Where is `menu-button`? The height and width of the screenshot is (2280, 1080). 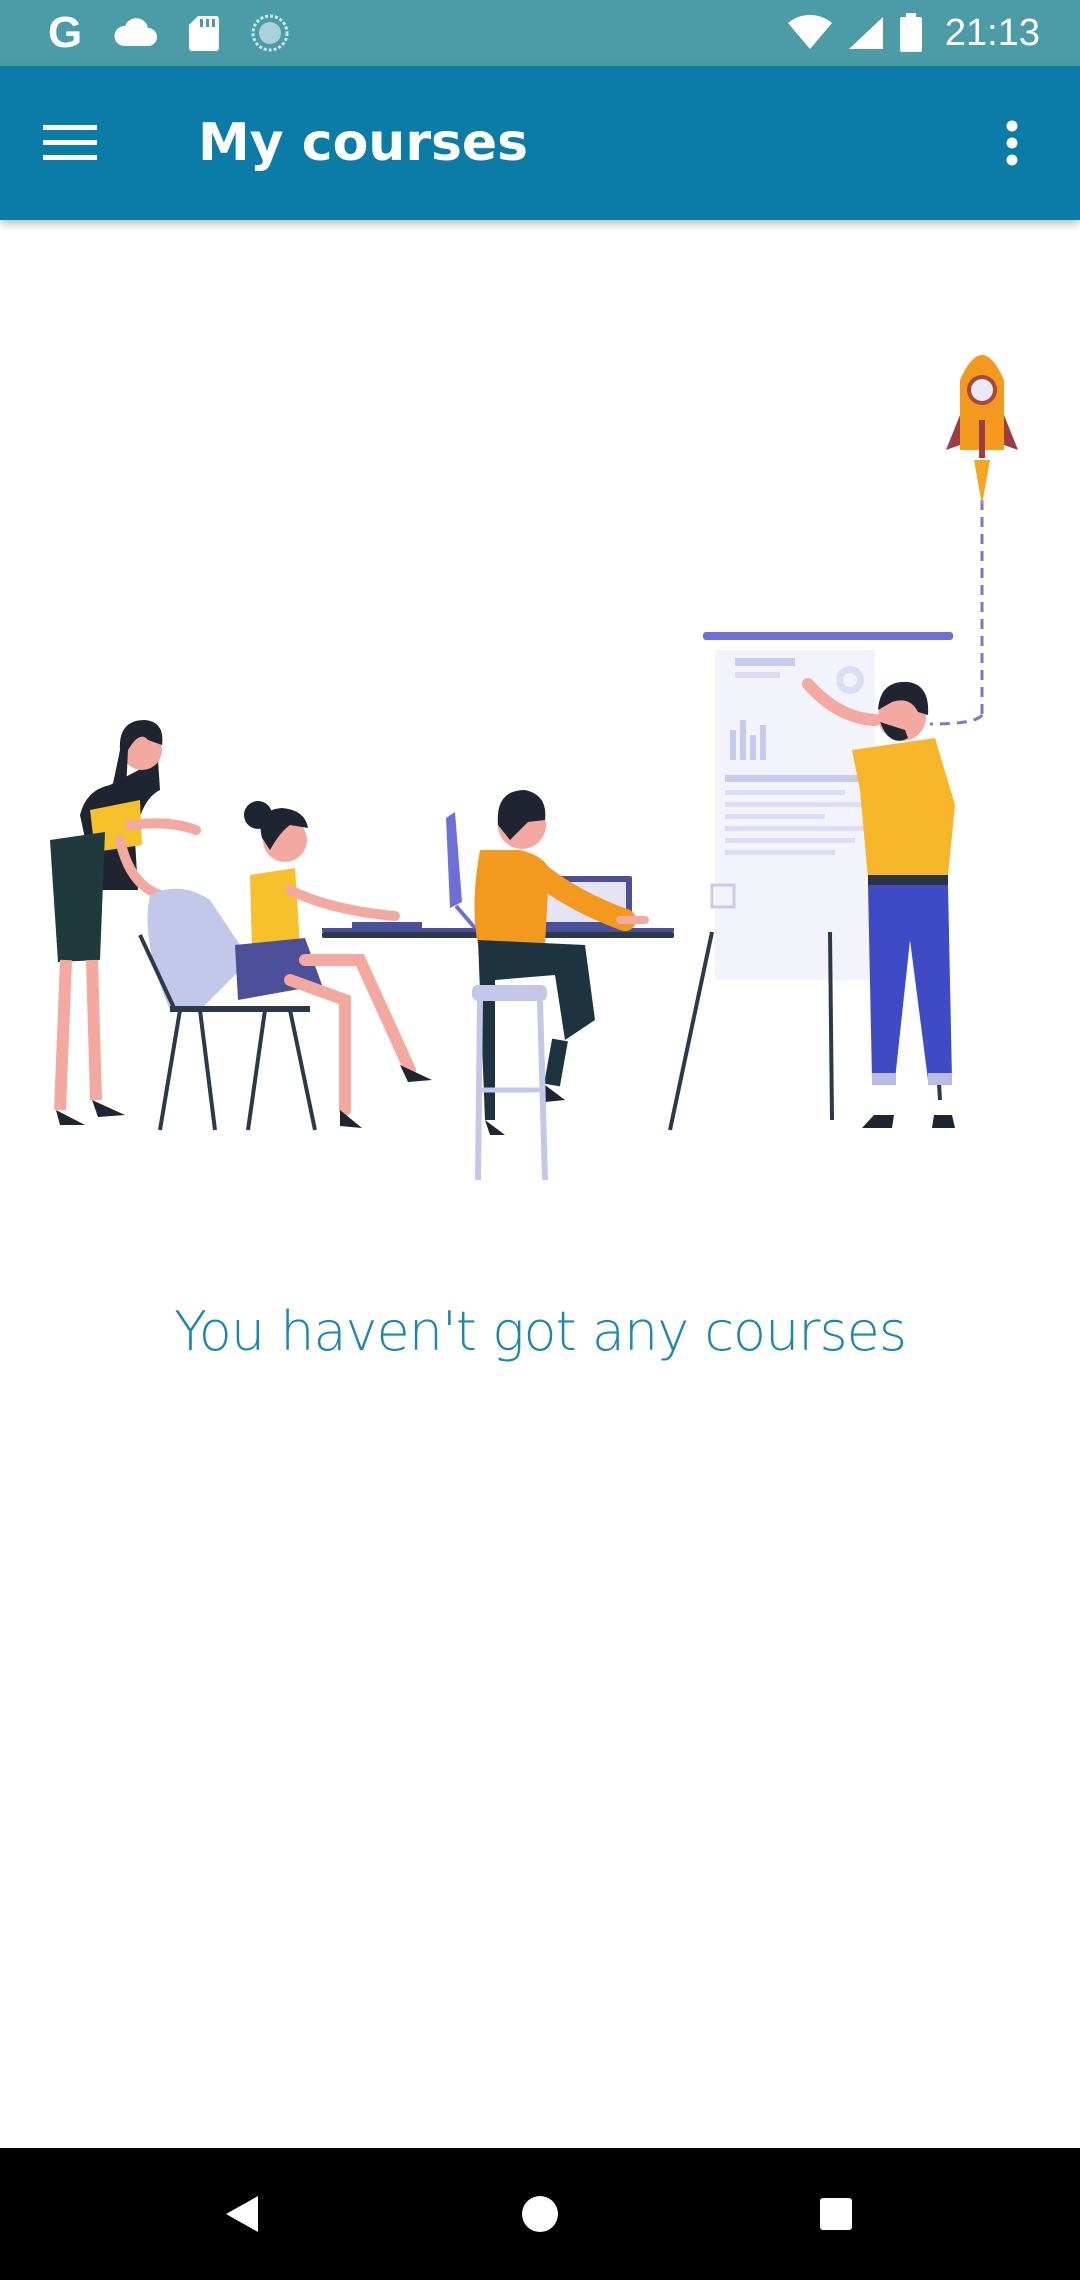
menu-button is located at coordinates (70, 143).